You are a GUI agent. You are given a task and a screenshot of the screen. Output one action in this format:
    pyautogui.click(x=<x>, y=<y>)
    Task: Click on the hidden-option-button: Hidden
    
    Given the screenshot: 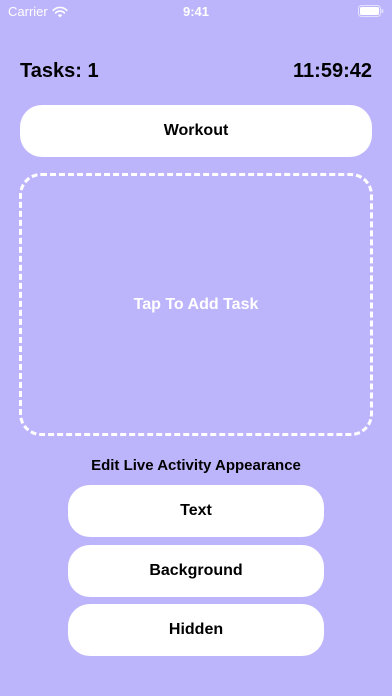 What is the action you would take?
    pyautogui.click(x=196, y=630)
    